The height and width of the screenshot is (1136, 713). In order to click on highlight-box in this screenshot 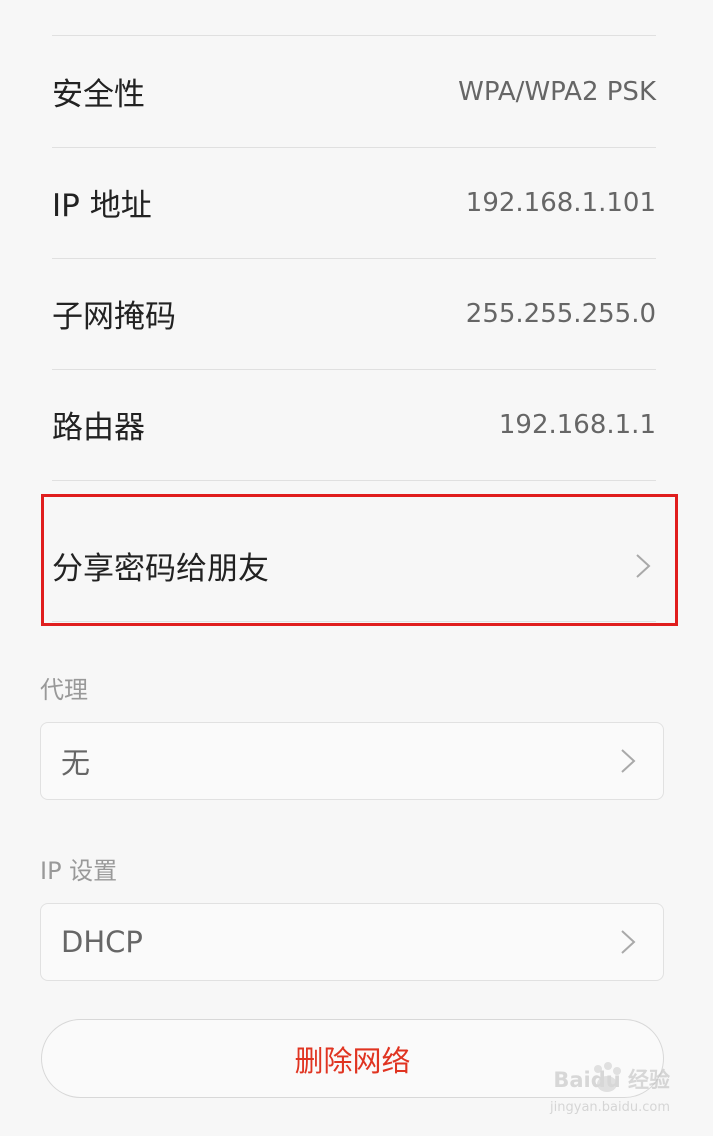, I will do `click(359, 560)`.